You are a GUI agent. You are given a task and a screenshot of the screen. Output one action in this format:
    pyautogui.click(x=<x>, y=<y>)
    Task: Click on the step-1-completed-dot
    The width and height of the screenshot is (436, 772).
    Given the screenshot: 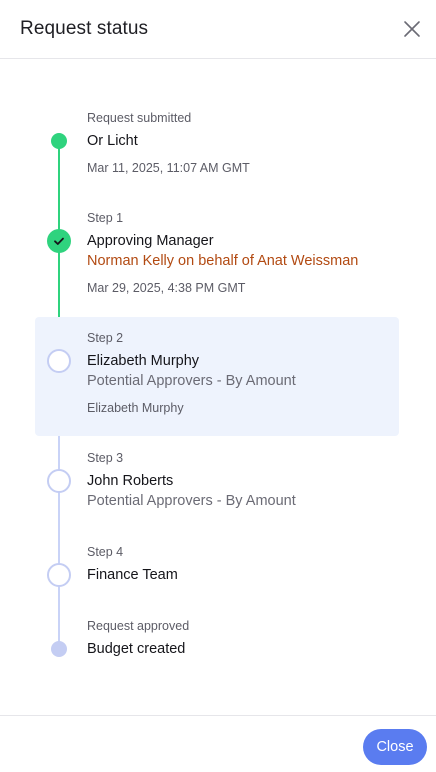 What is the action you would take?
    pyautogui.click(x=59, y=241)
    